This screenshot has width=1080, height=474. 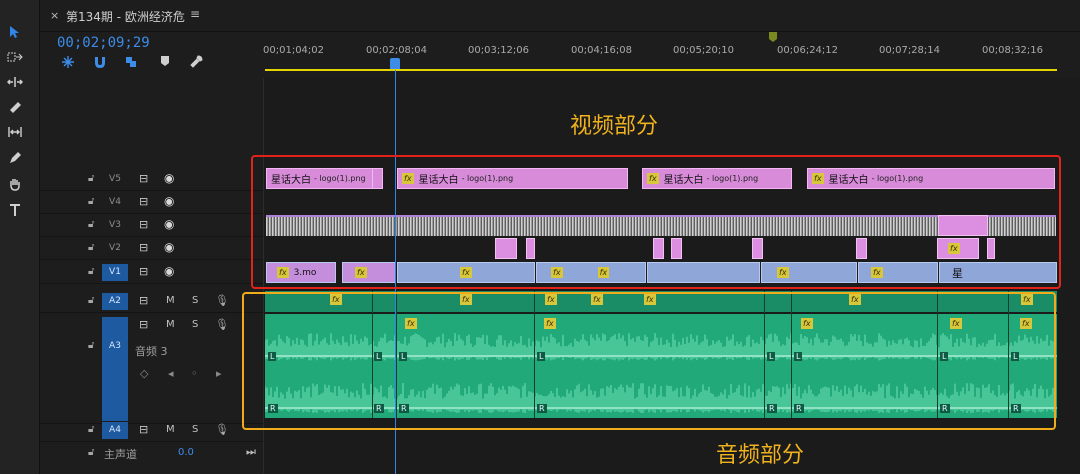 What do you see at coordinates (144, 373) in the screenshot?
I see `keyframe-toggle-icon: ◇` at bounding box center [144, 373].